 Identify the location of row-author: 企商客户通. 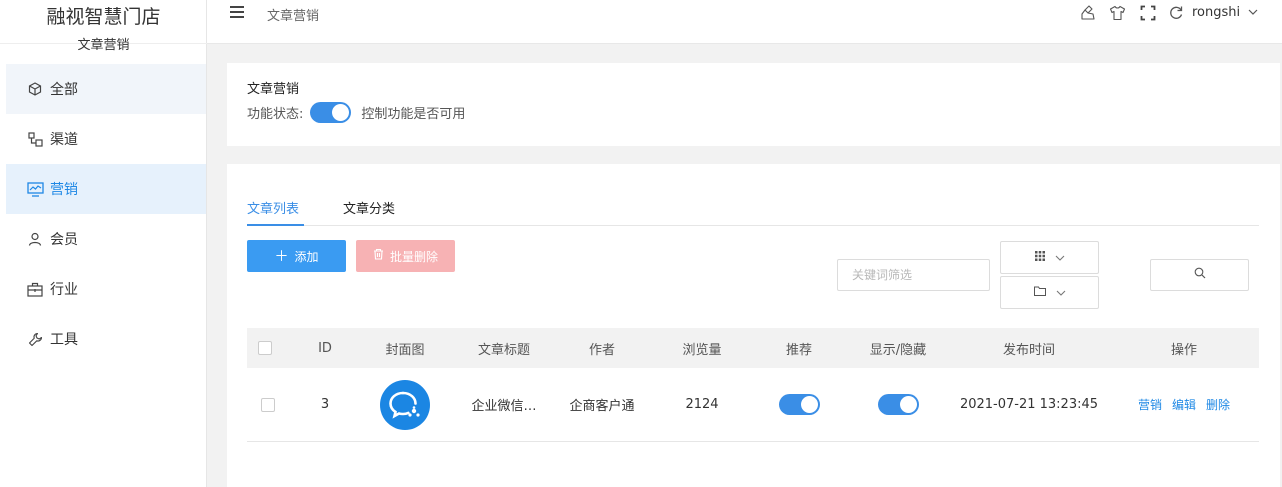
(602, 406).